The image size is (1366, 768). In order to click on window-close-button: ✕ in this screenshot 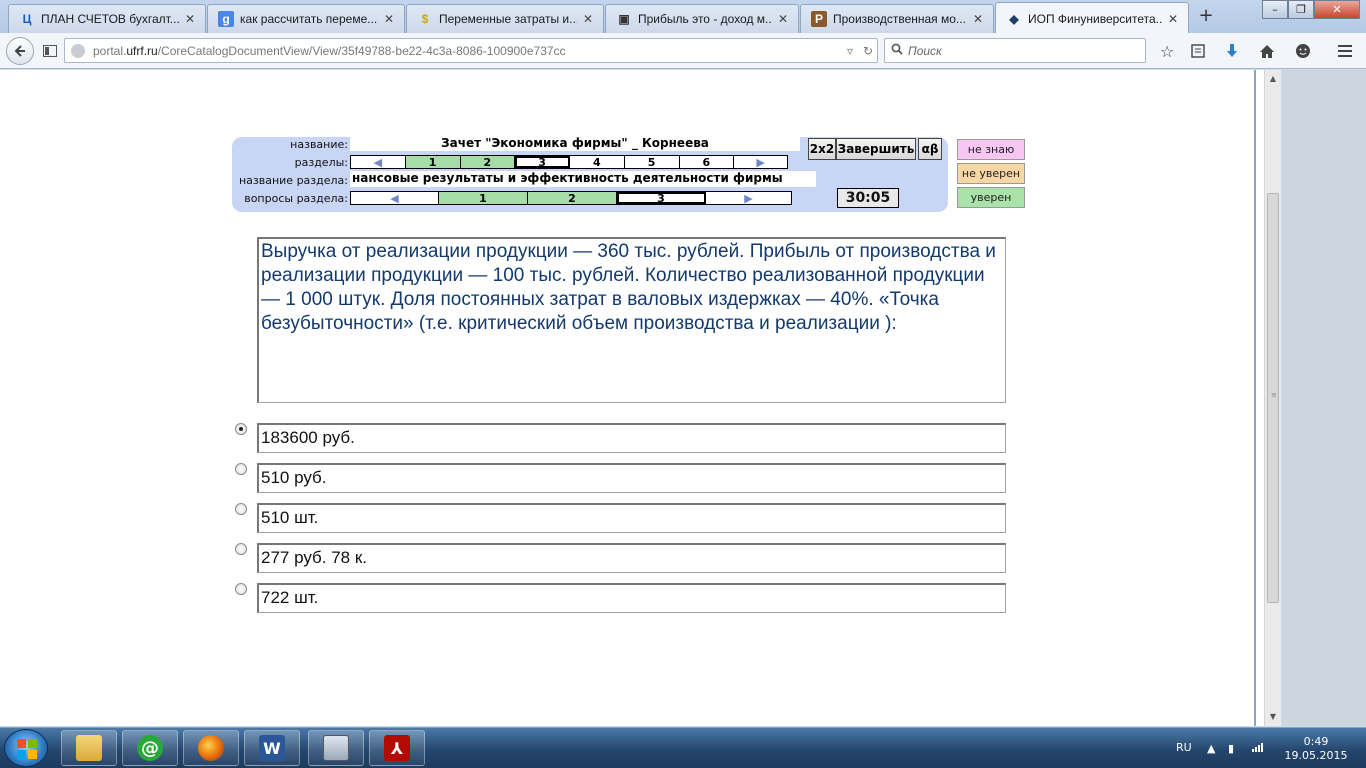, I will do `click(1337, 9)`.